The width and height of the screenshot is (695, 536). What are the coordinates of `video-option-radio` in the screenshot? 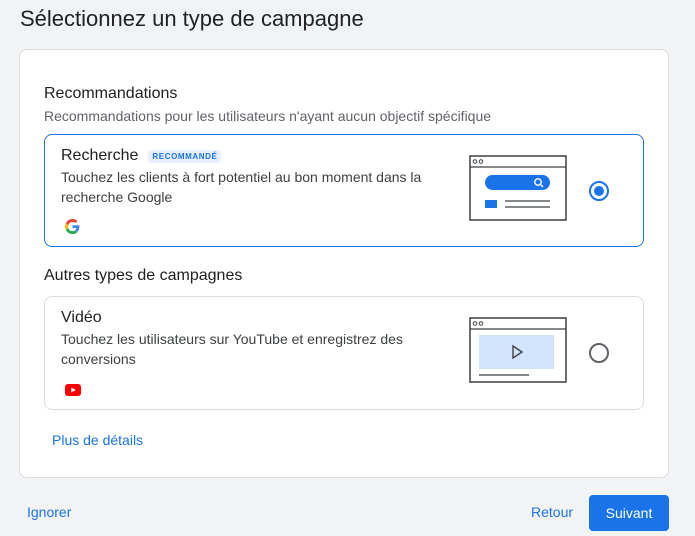 It's located at (599, 353).